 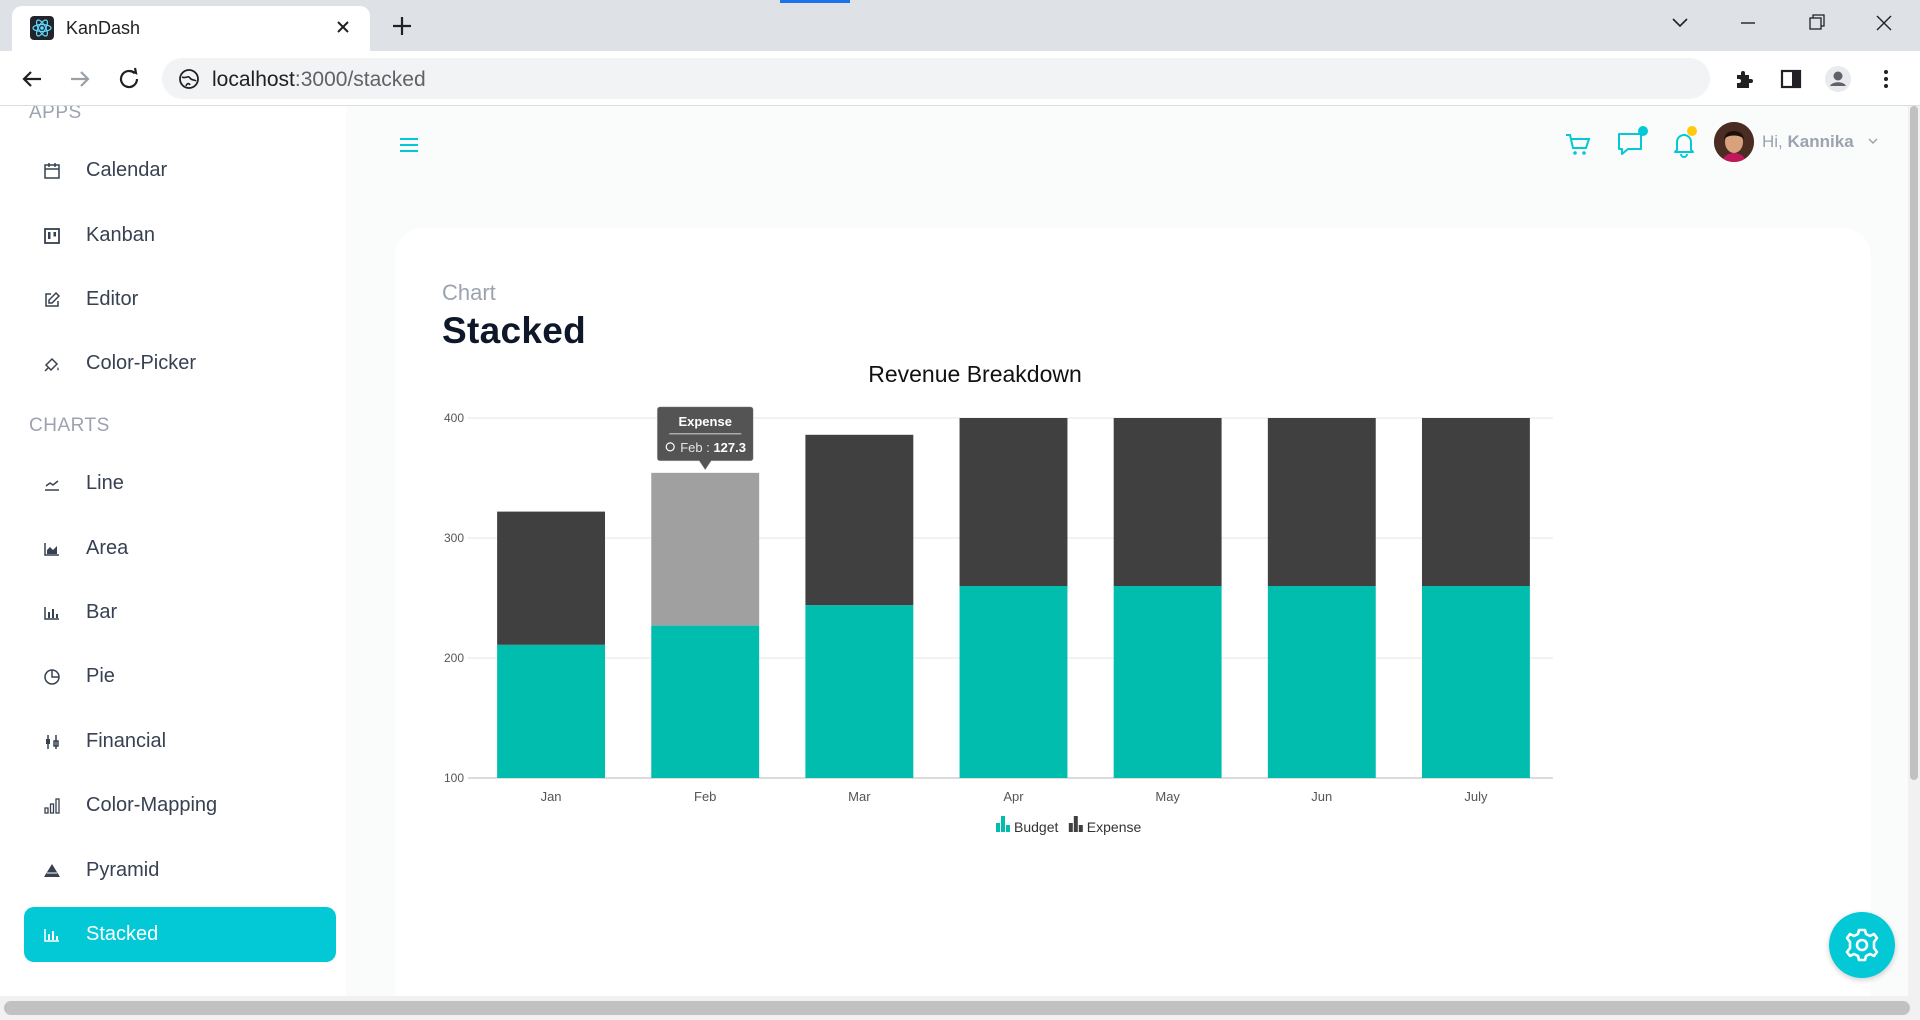 What do you see at coordinates (120, 235) in the screenshot?
I see `sidebar-item-label: Kanban` at bounding box center [120, 235].